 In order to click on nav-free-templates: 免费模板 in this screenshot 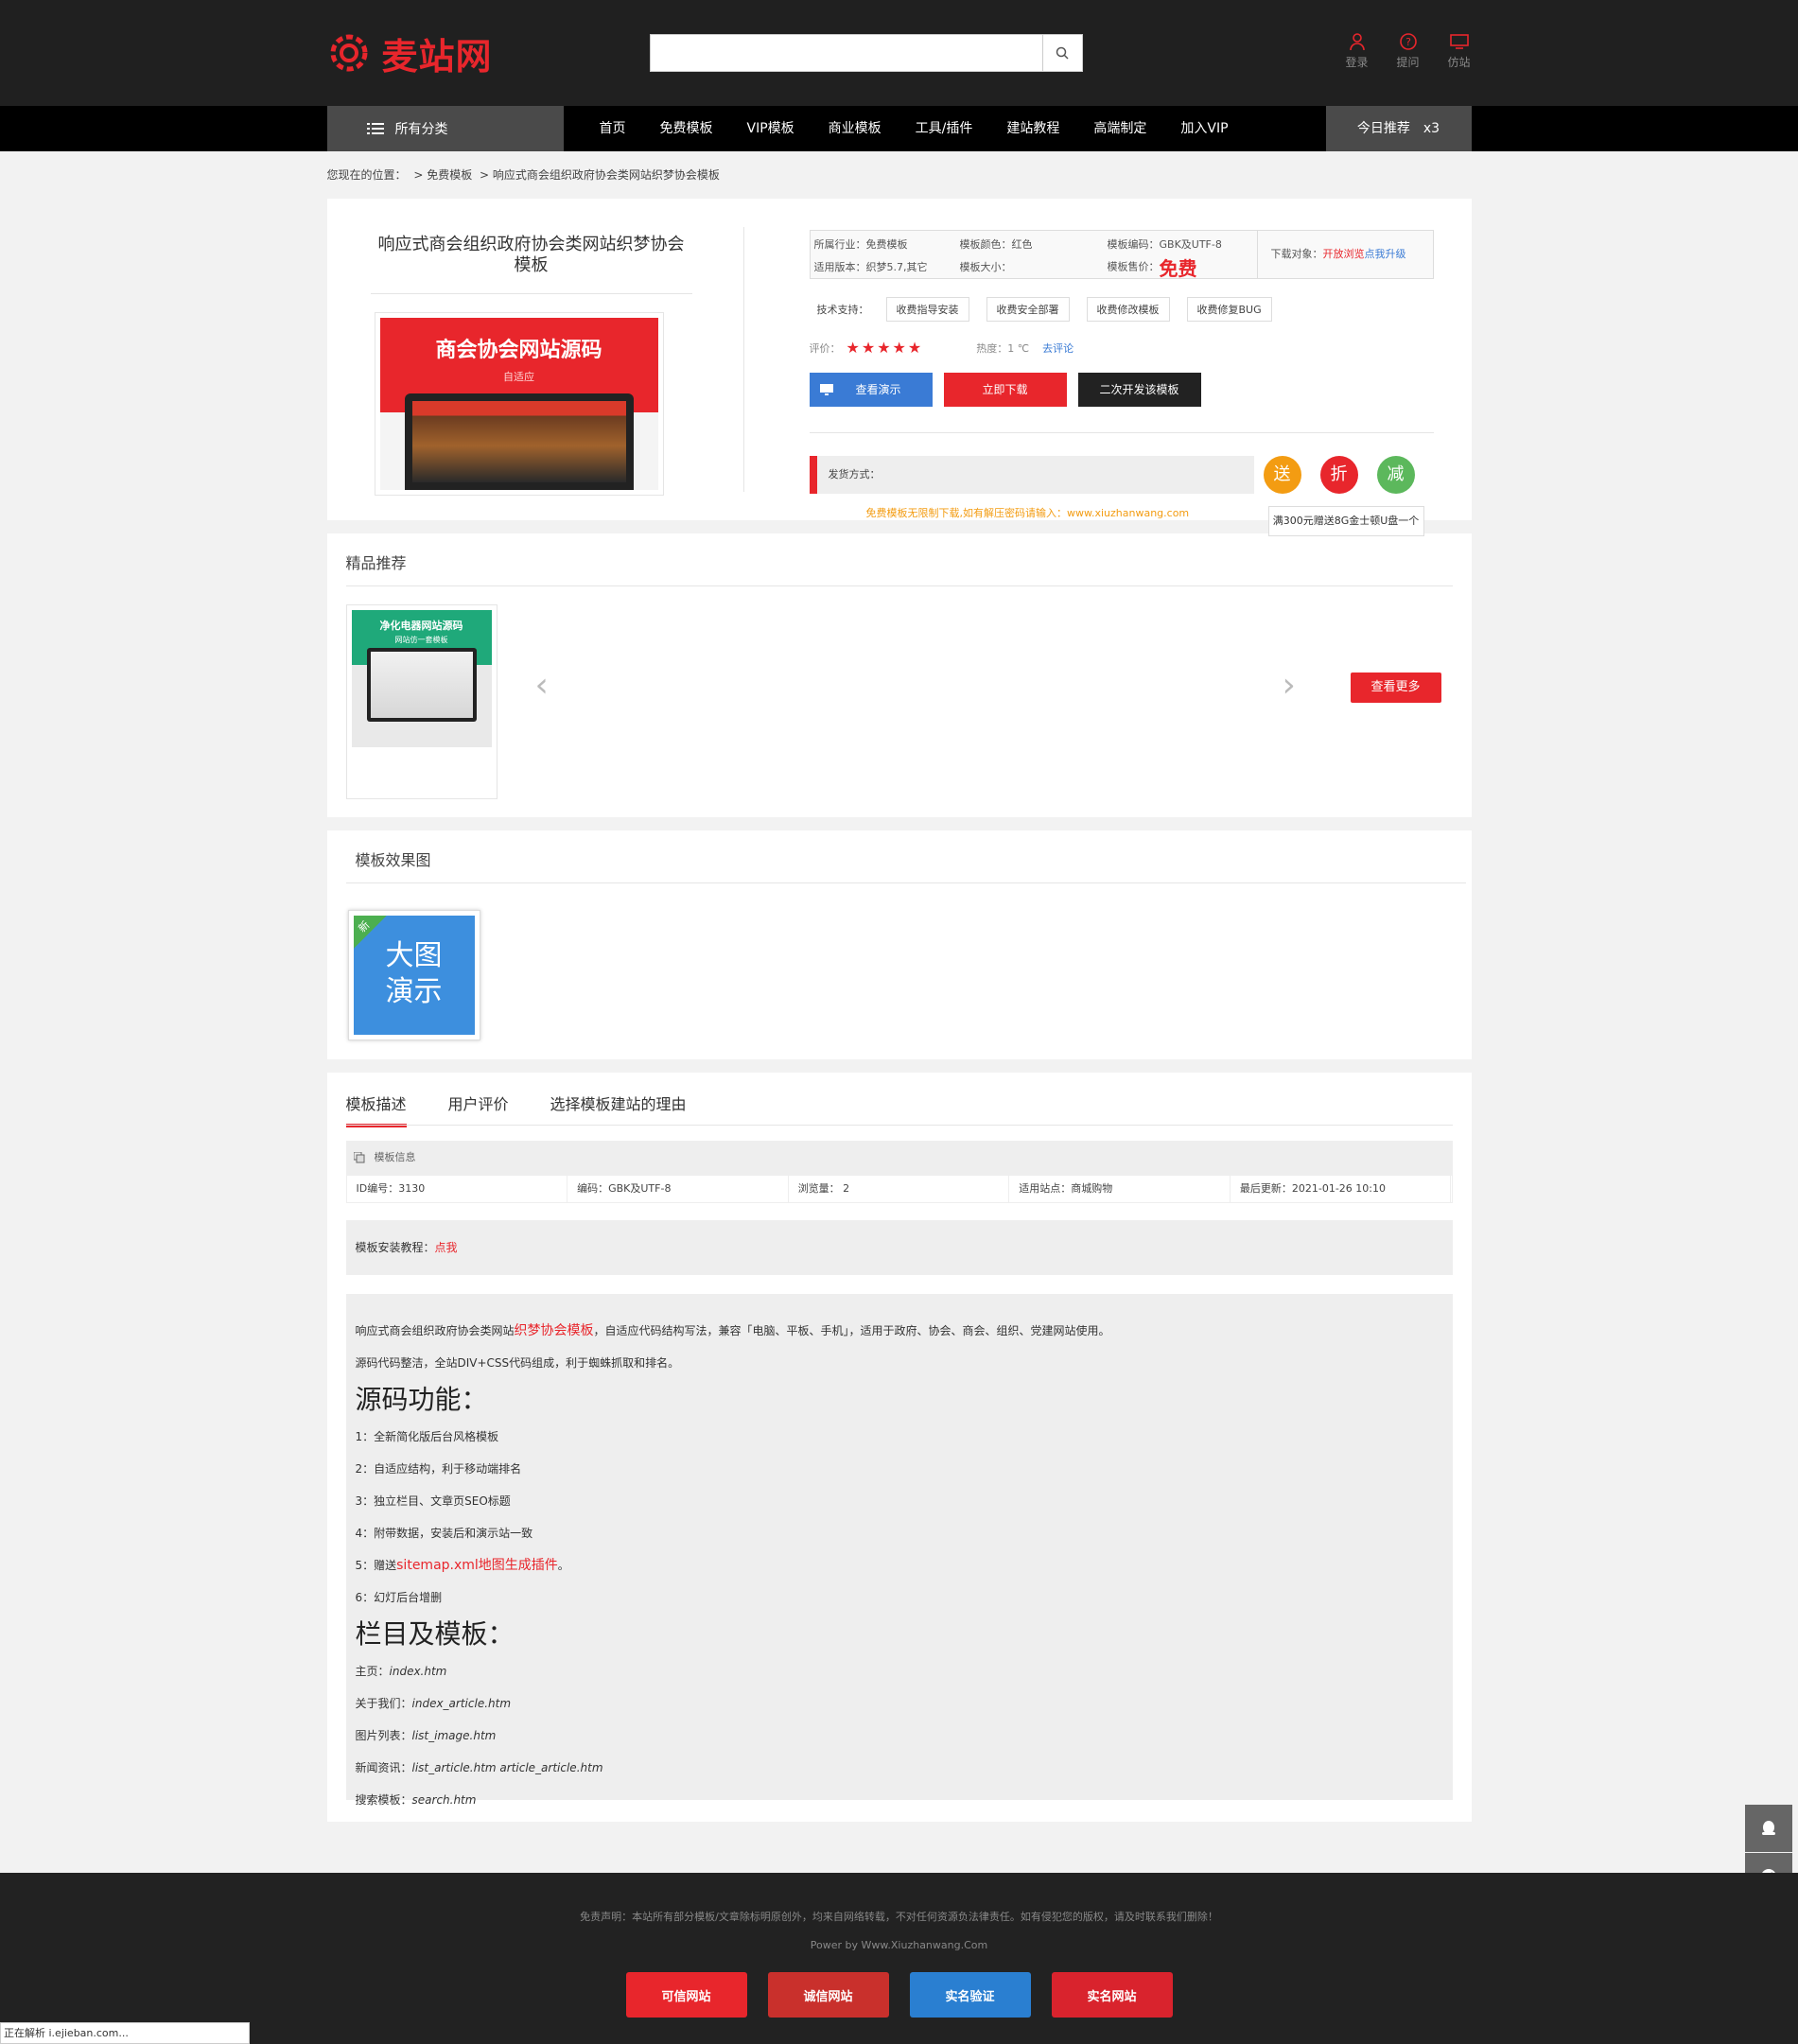, I will do `click(686, 128)`.